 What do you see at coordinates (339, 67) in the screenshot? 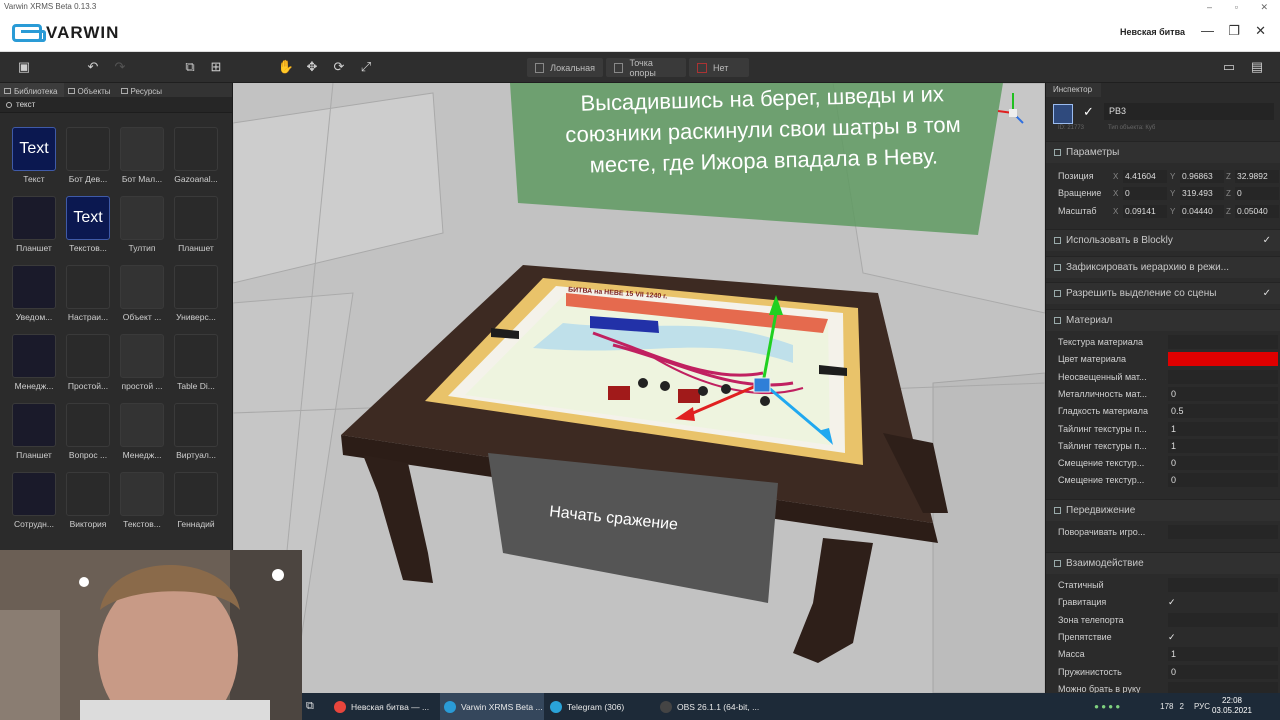
I see `rotate-icon: ⟳` at bounding box center [339, 67].